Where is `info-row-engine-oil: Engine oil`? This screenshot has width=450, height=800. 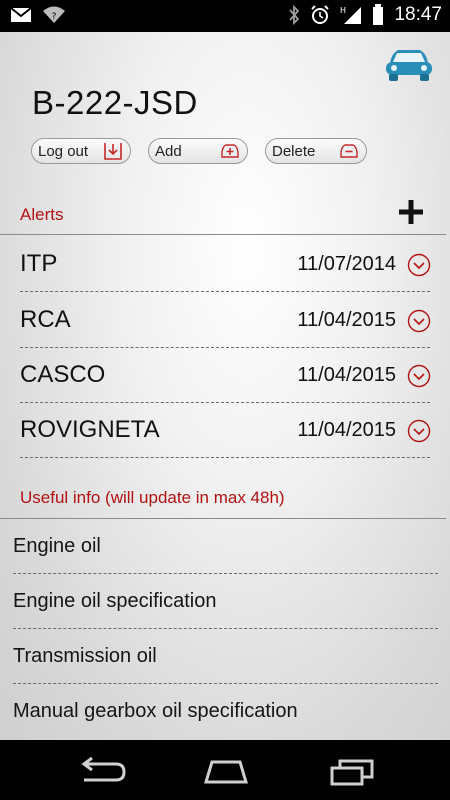
info-row-engine-oil: Engine oil is located at coordinates (225, 546).